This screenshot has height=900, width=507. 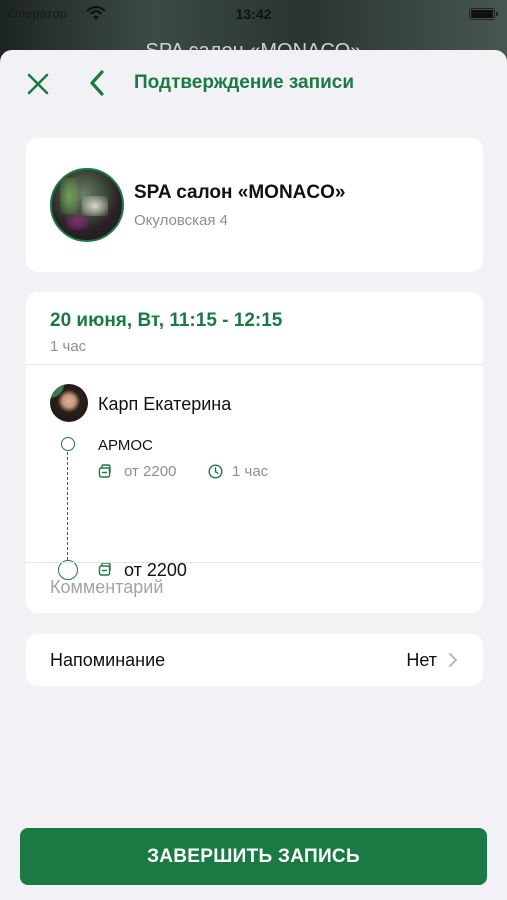 What do you see at coordinates (240, 192) in the screenshot?
I see `salon-name: SPA салон «MONACO»` at bounding box center [240, 192].